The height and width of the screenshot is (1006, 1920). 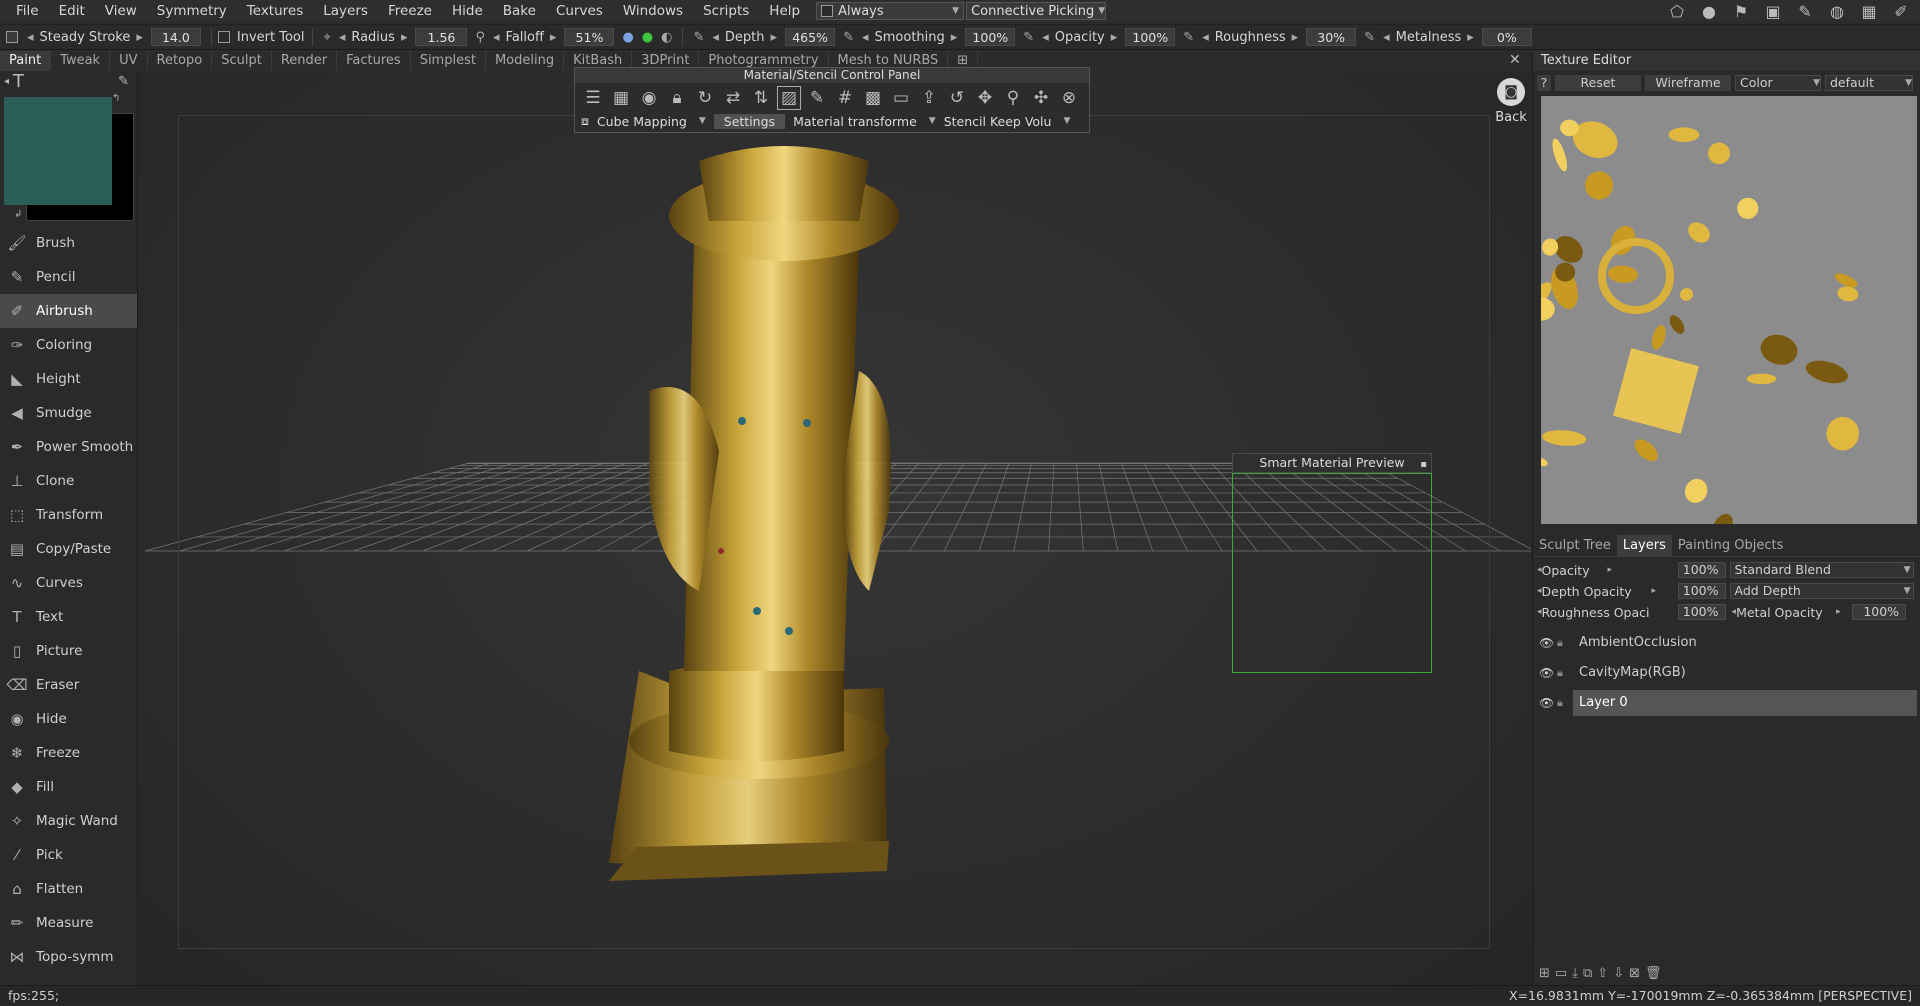 What do you see at coordinates (990, 37) in the screenshot?
I see `smoothing-field: 100%` at bounding box center [990, 37].